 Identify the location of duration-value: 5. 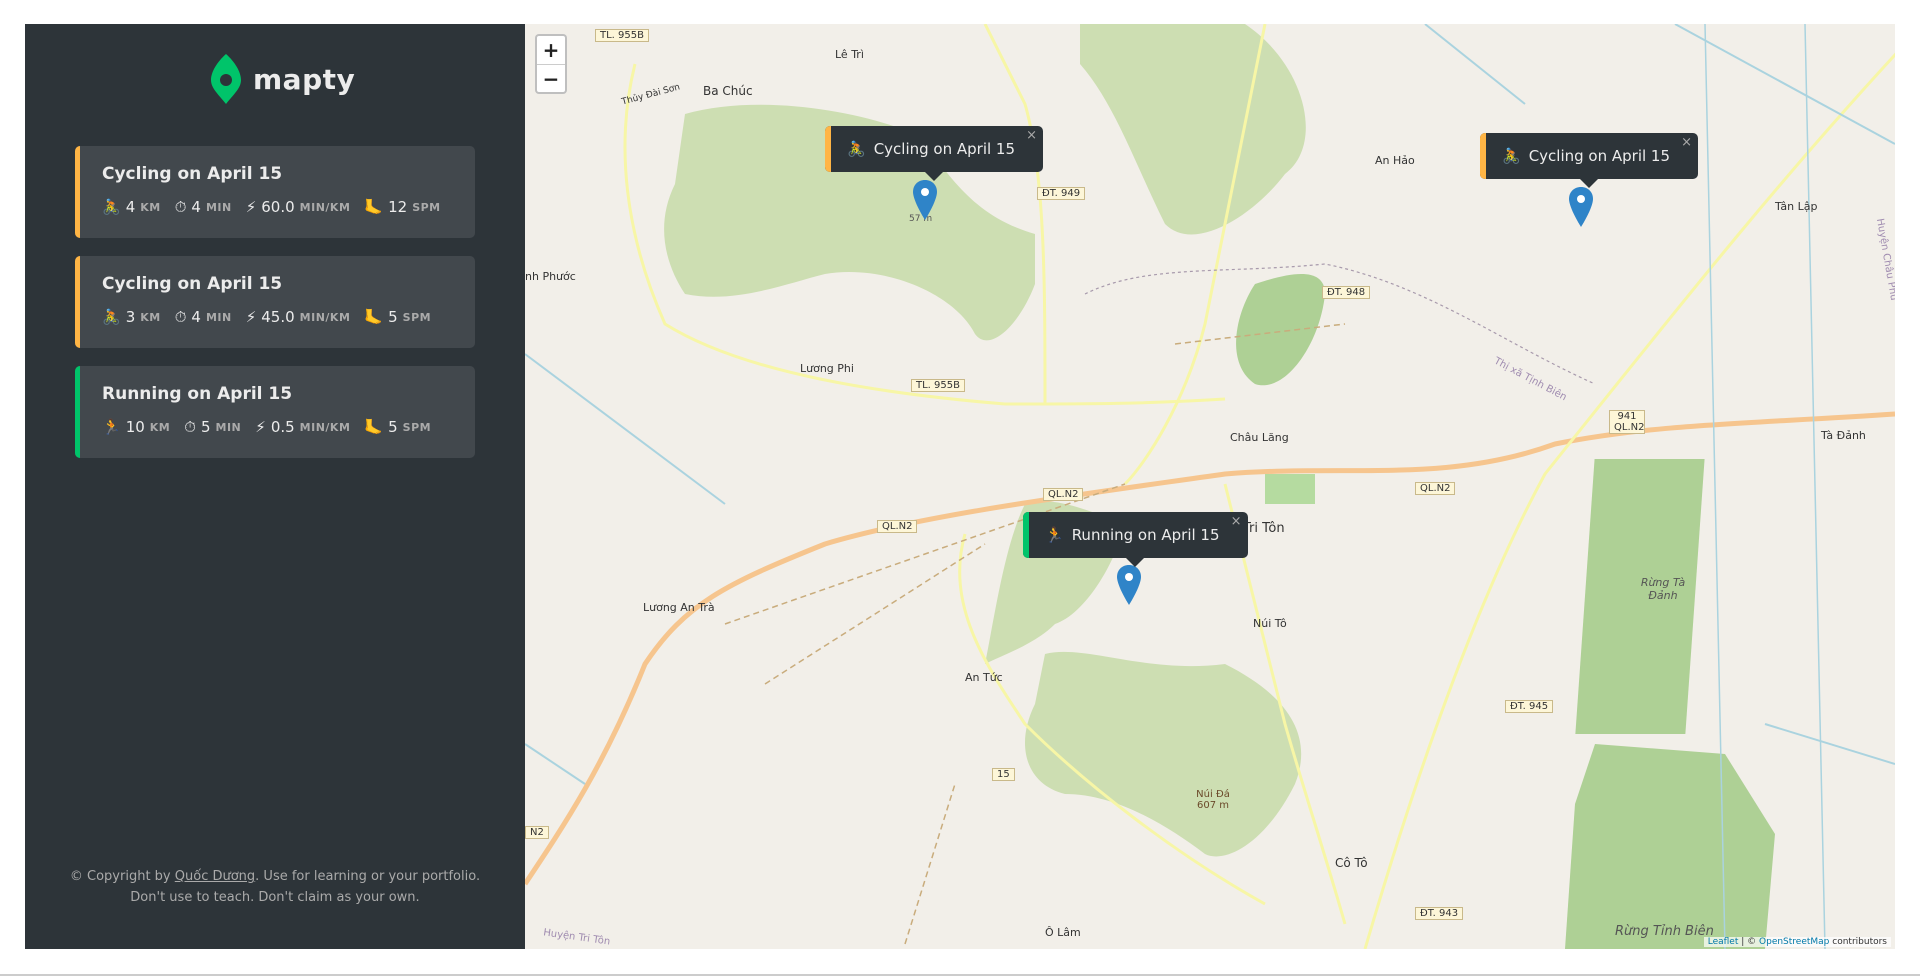
(205, 427).